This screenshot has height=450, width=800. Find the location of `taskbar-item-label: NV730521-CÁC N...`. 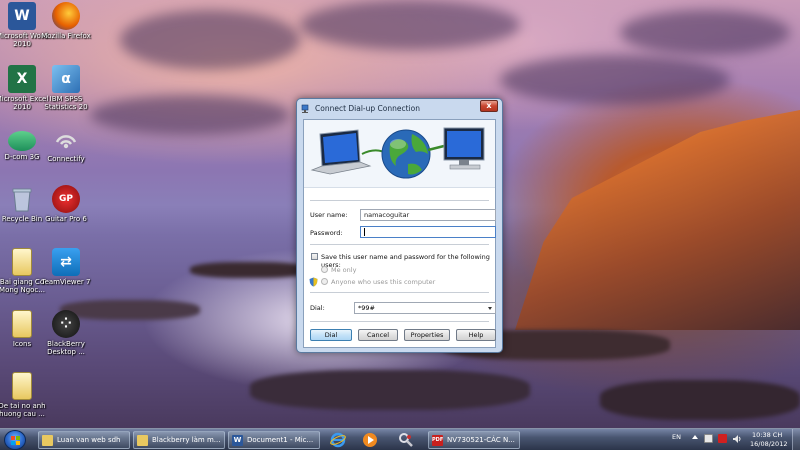

taskbar-item-label: NV730521-CÁC N... is located at coordinates (481, 440).